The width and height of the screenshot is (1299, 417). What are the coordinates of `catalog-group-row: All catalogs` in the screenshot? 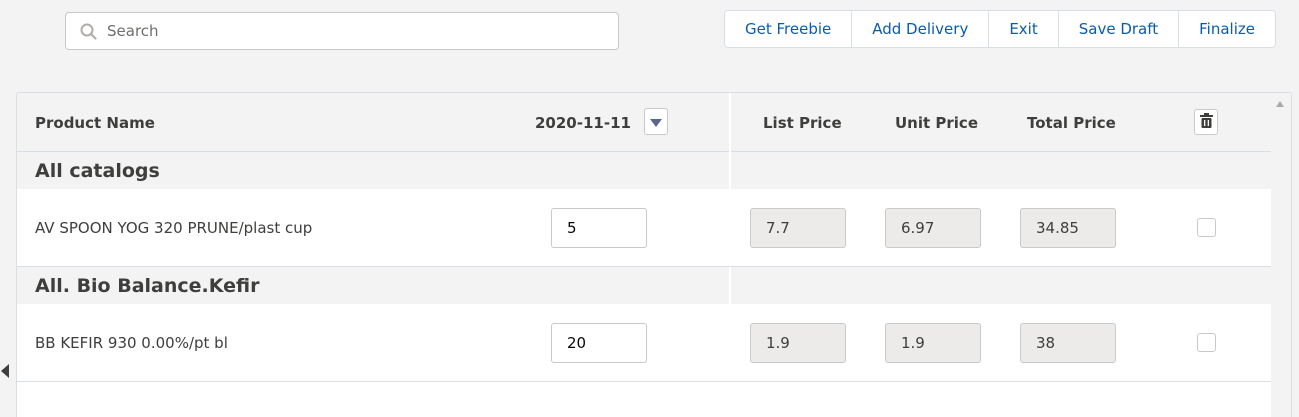 It's located at (644, 170).